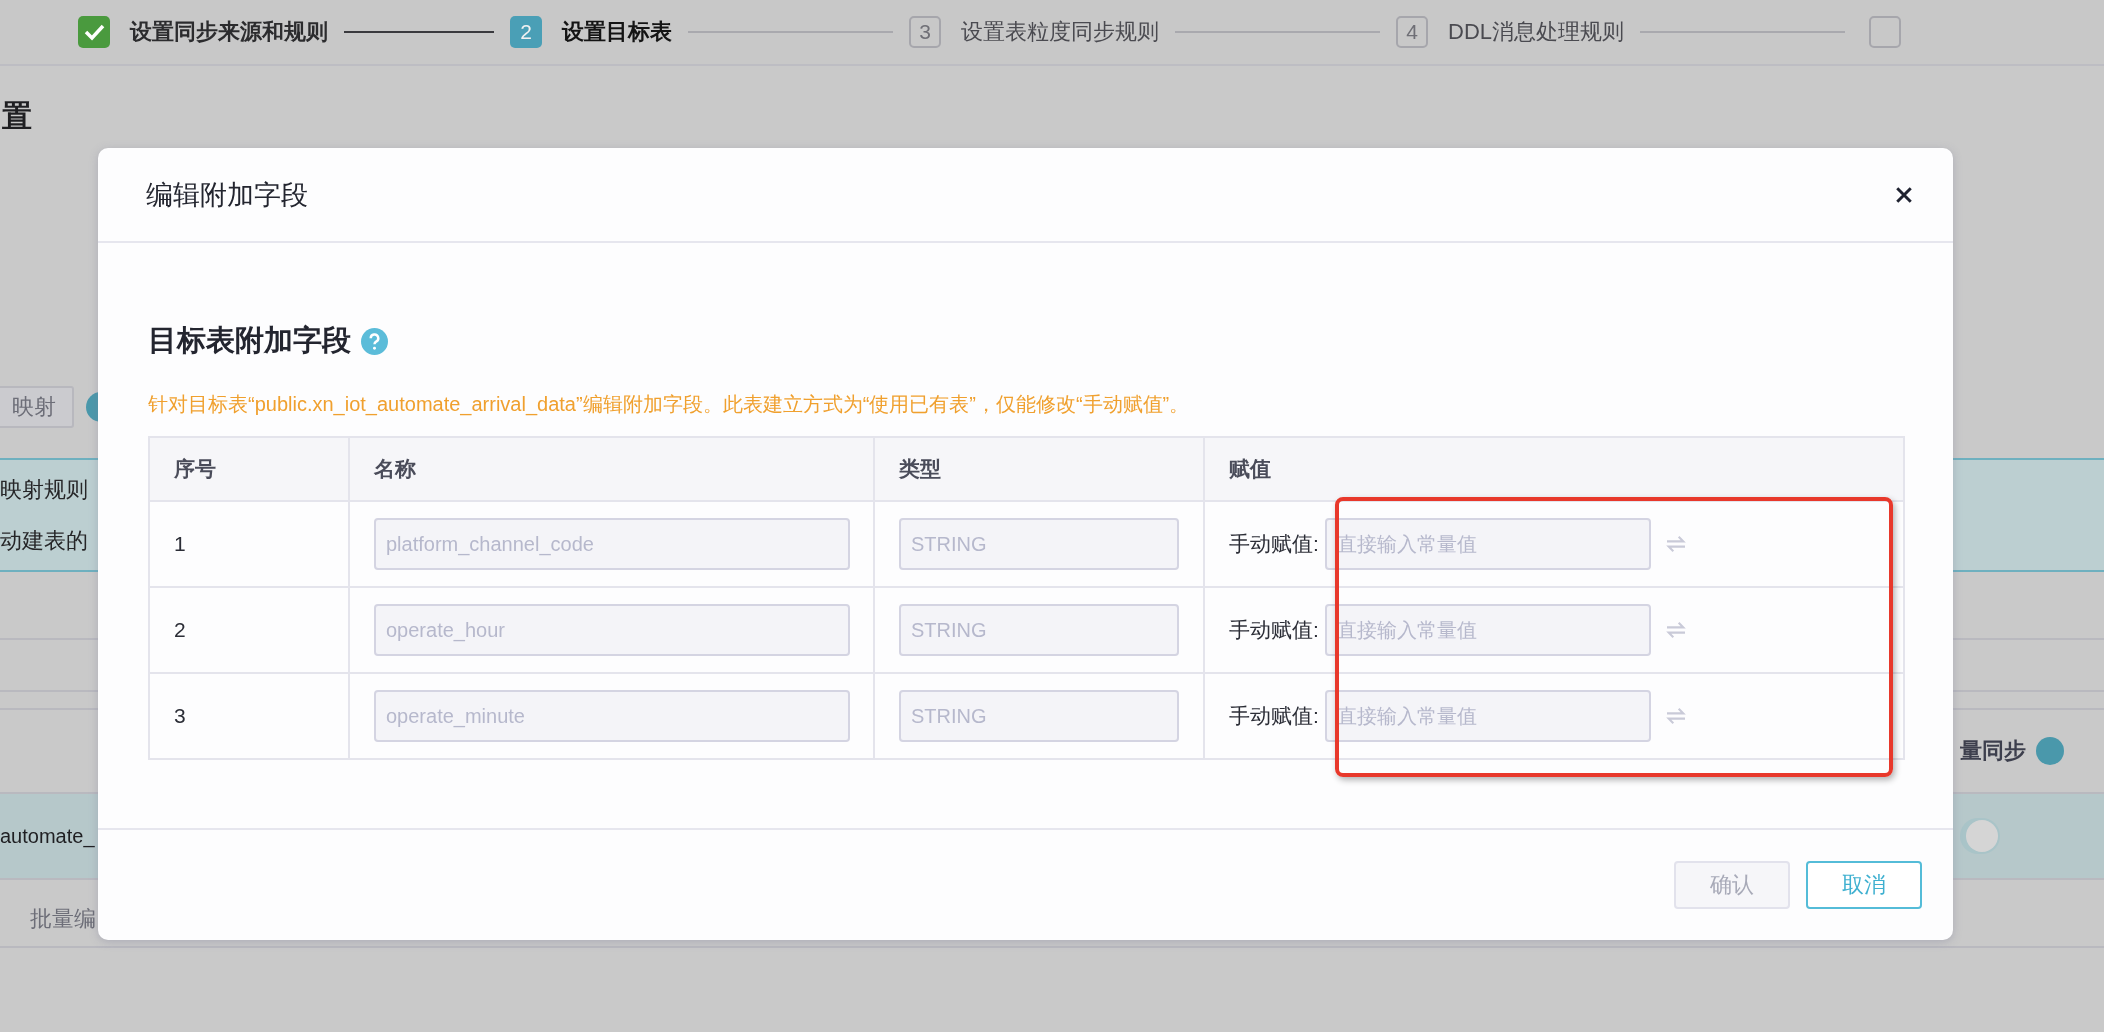 This screenshot has width=2104, height=1032. I want to click on column-header: 序号, so click(250, 469).